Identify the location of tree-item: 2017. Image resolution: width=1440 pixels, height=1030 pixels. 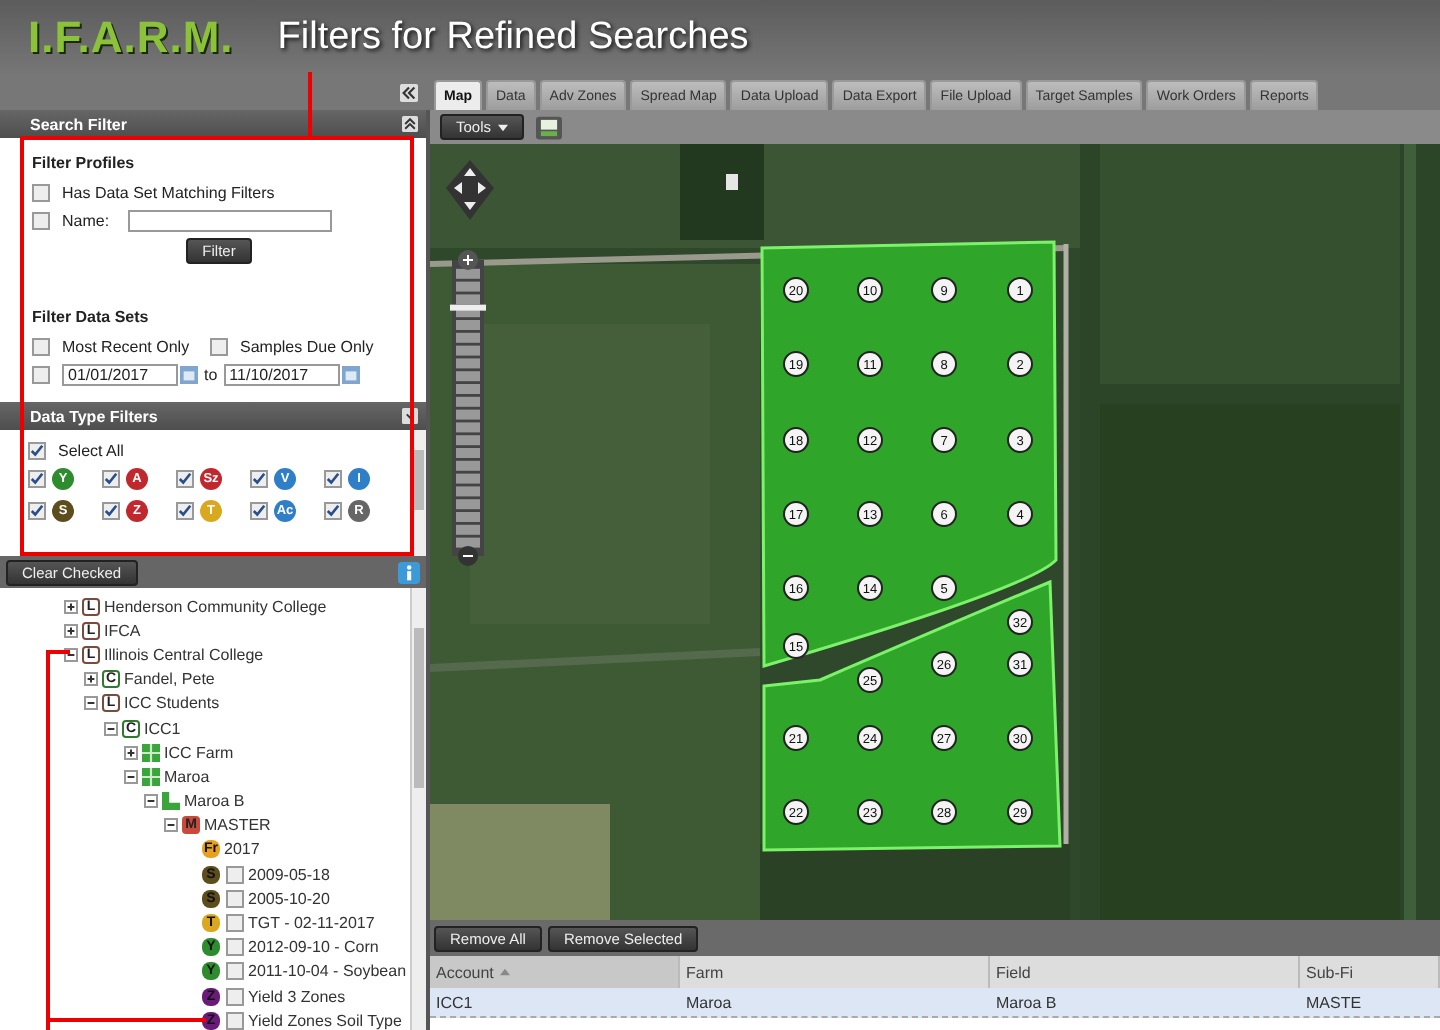
(242, 849).